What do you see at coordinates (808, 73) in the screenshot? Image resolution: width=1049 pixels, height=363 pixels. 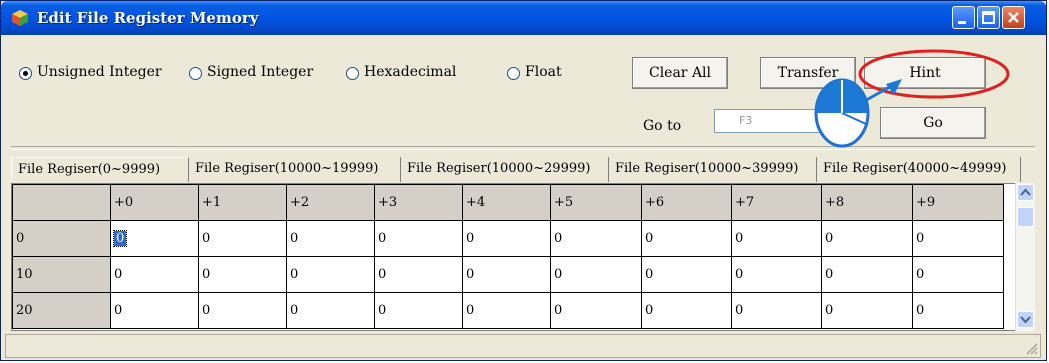 I see `transfer-button: Transfer` at bounding box center [808, 73].